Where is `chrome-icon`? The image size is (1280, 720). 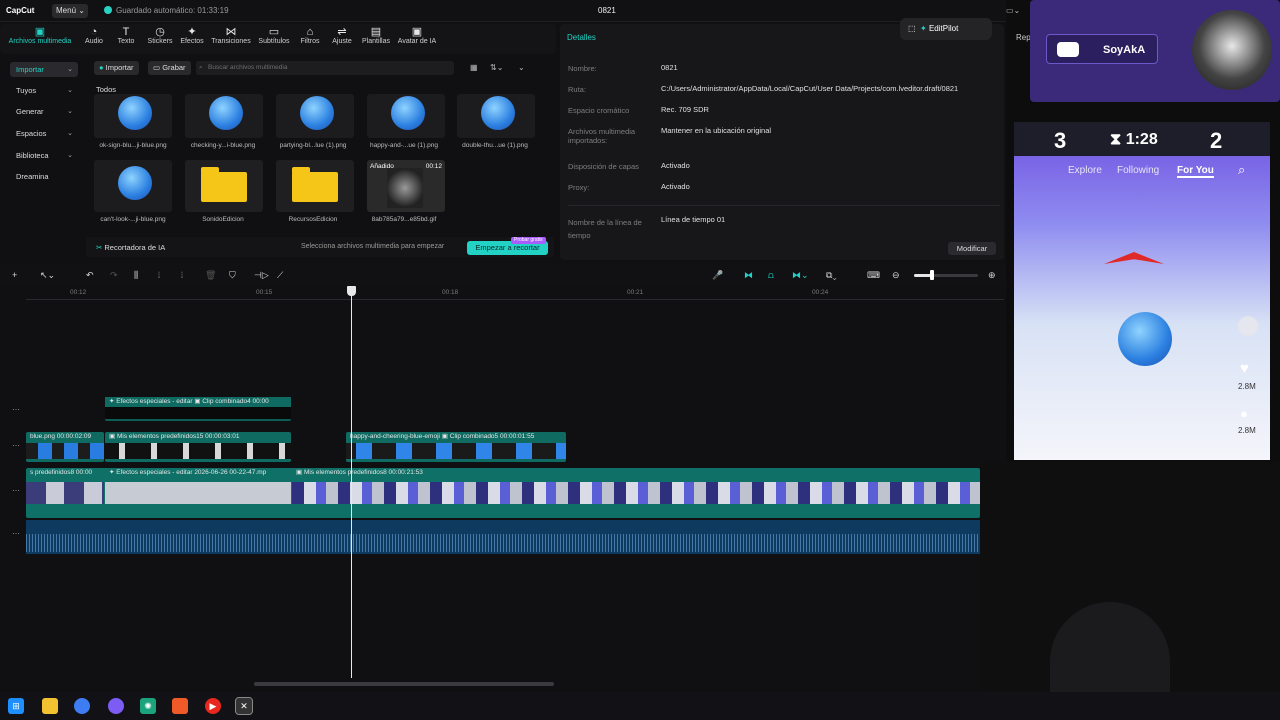
chrome-icon is located at coordinates (82, 706).